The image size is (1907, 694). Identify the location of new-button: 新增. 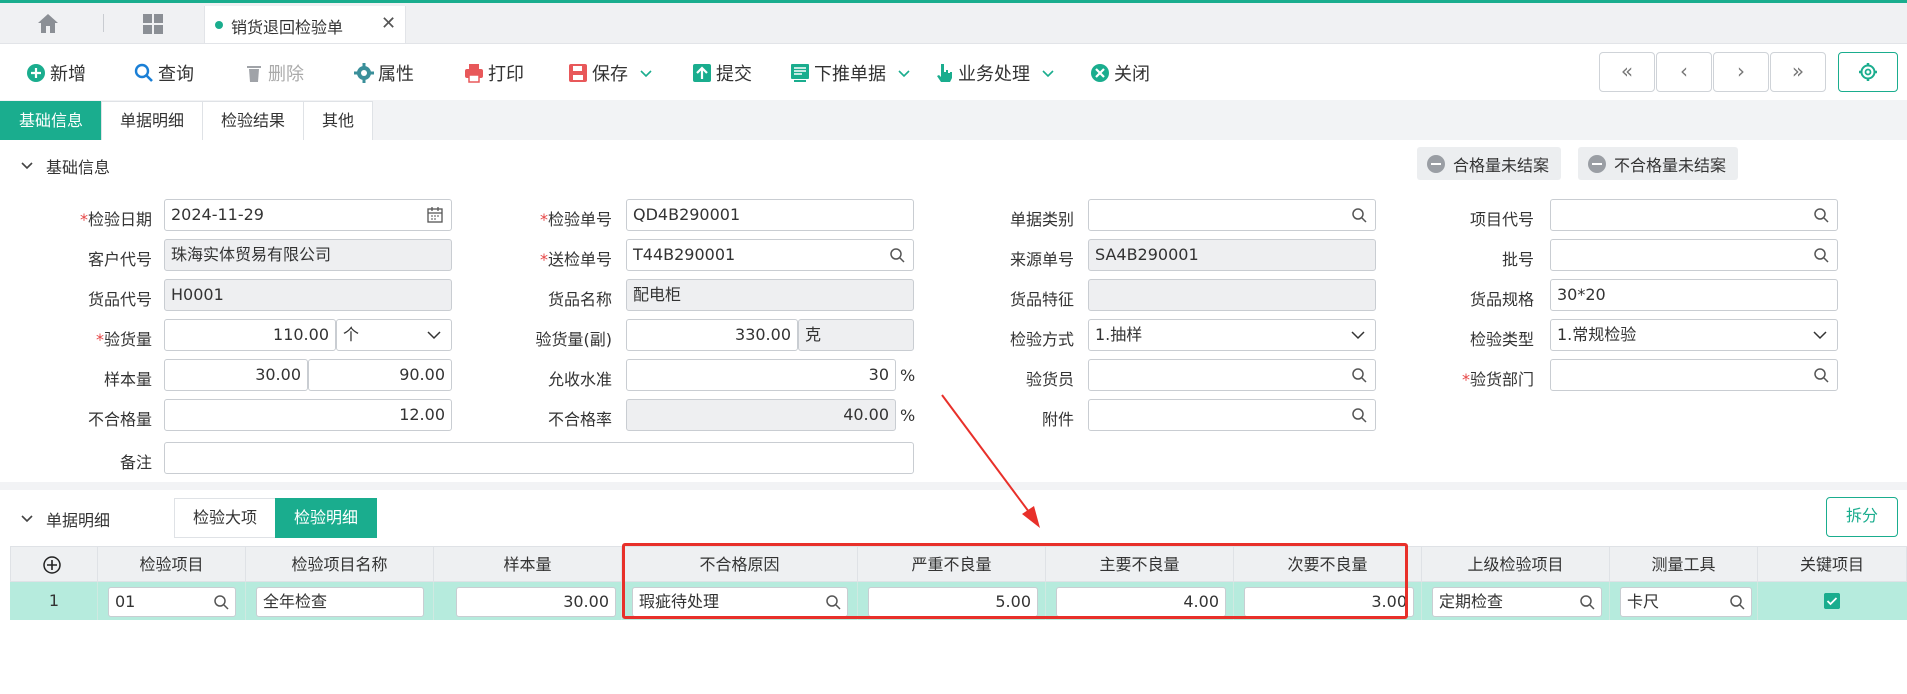
(56, 73).